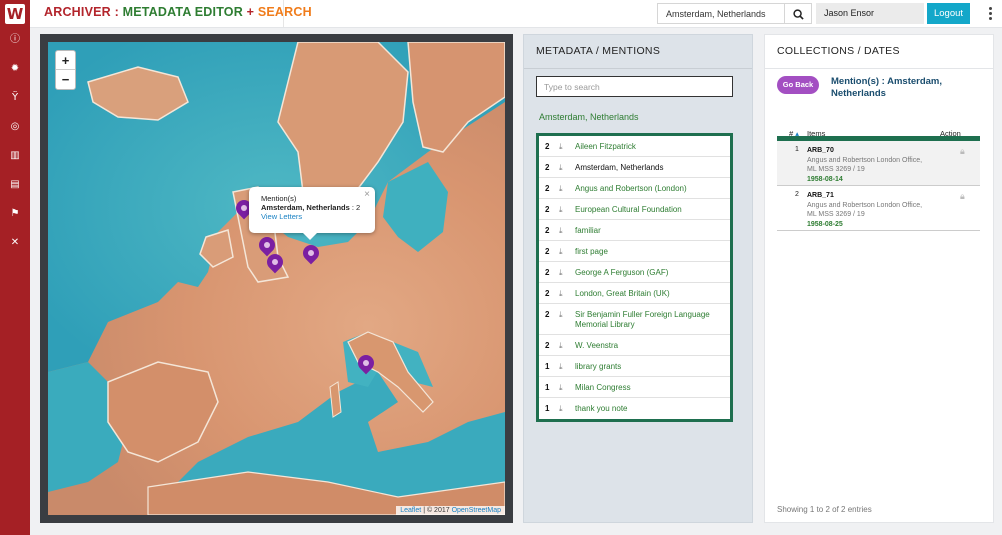 This screenshot has width=1002, height=535. I want to click on globe-icon: ◎, so click(15, 127).